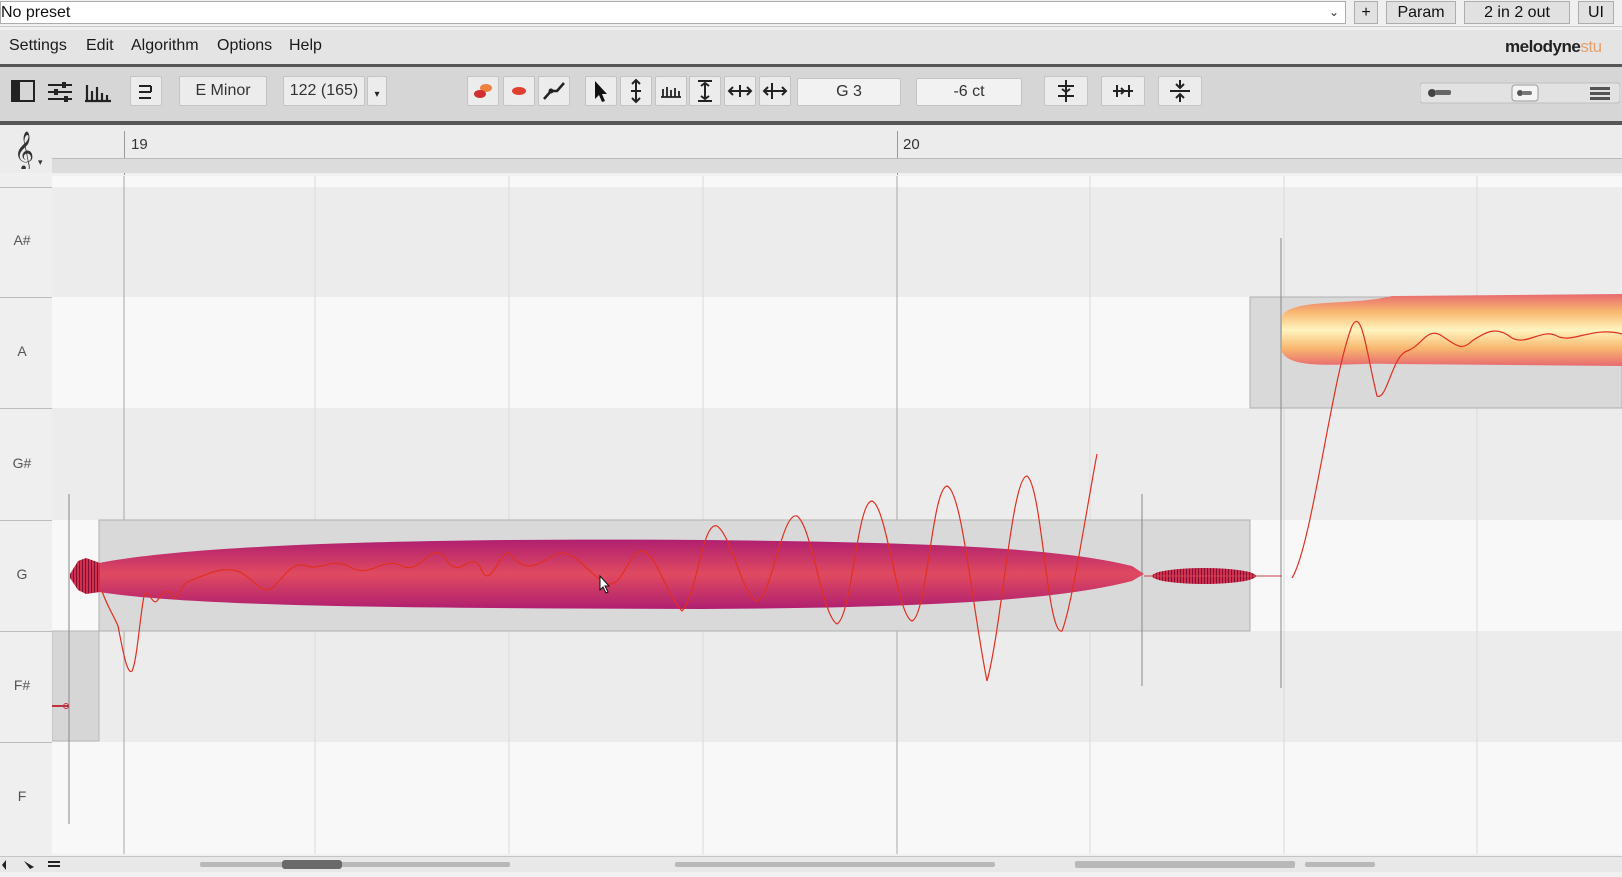 This screenshot has height=877, width=1622. What do you see at coordinates (146, 91) in the screenshot?
I see `macro-icon` at bounding box center [146, 91].